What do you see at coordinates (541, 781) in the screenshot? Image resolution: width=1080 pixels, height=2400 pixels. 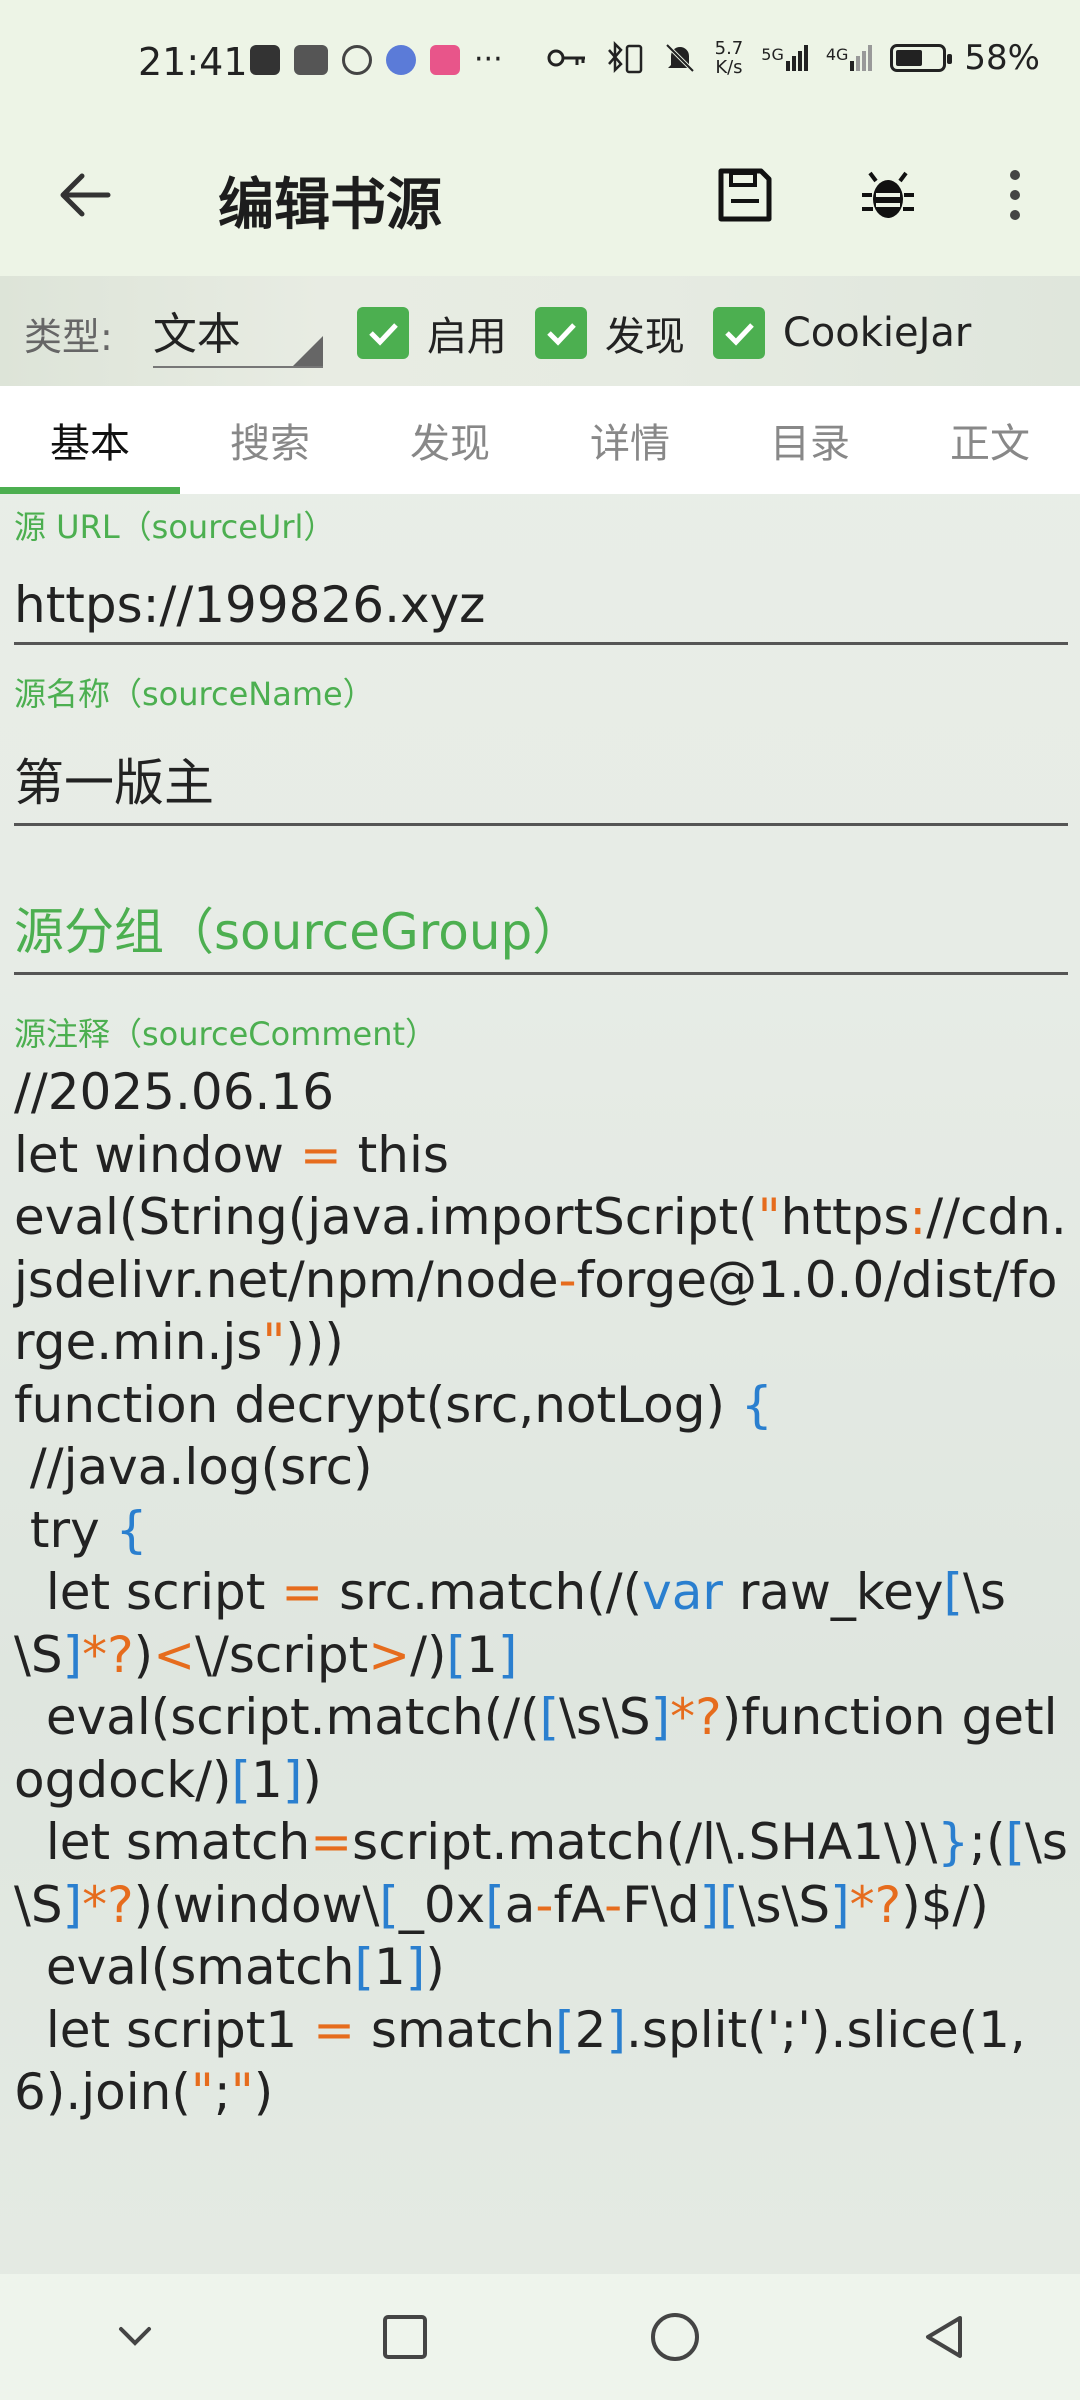 I see `source-name-input: 第一版主` at bounding box center [541, 781].